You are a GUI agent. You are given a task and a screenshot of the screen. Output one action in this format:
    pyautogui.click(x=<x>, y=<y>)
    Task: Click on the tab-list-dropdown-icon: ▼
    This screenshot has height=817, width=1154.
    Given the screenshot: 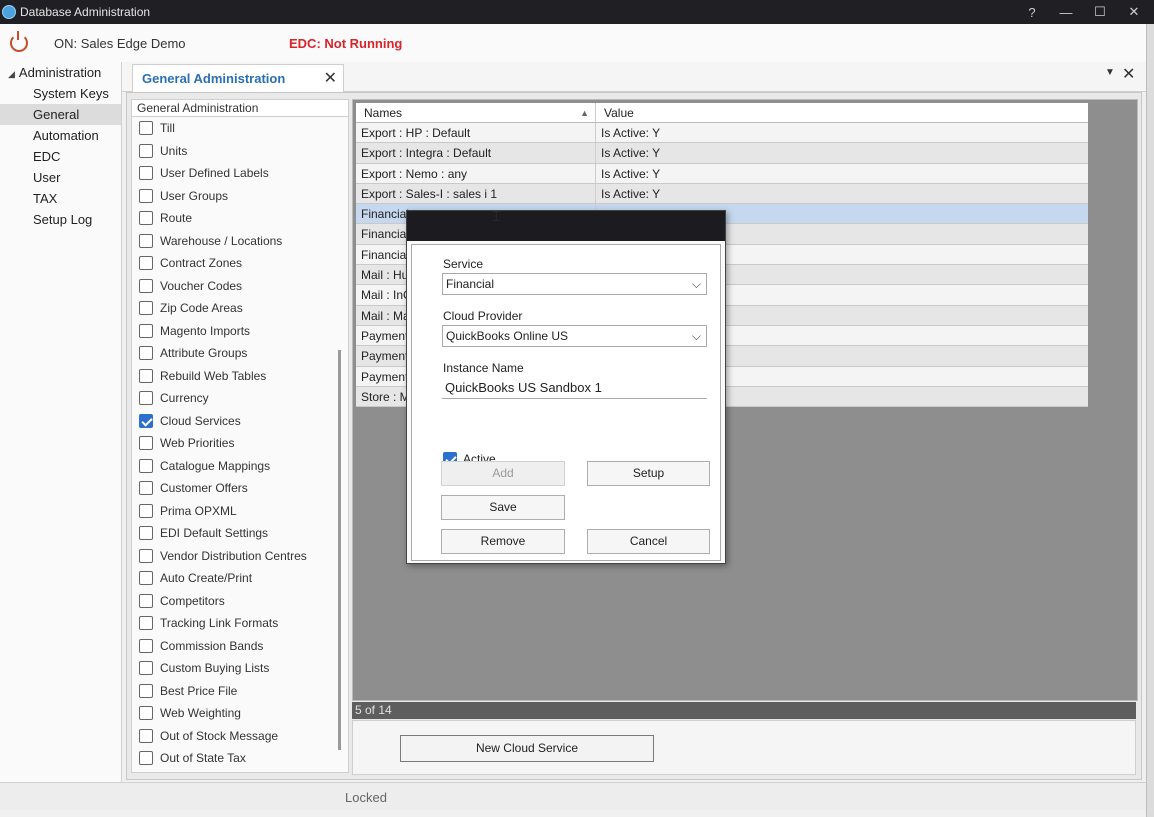 What is the action you would take?
    pyautogui.click(x=1110, y=72)
    